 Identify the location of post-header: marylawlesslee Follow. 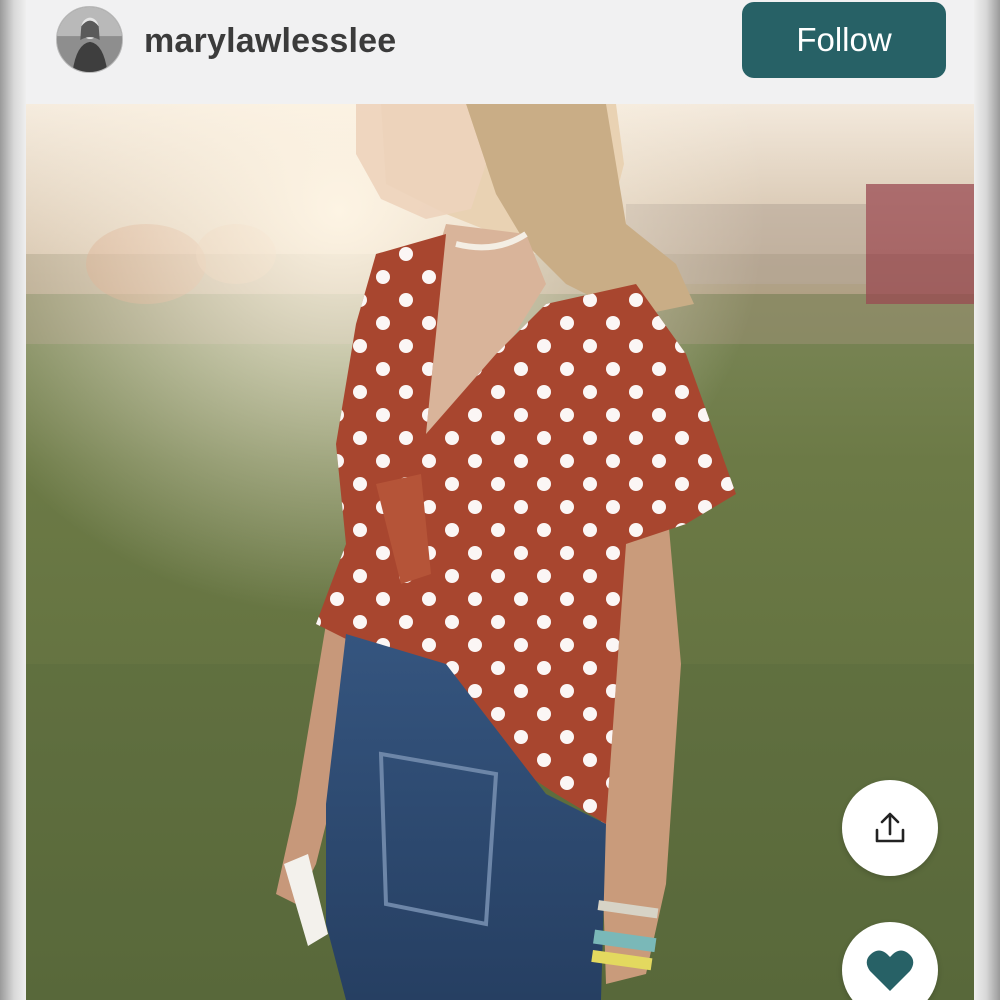
(500, 52).